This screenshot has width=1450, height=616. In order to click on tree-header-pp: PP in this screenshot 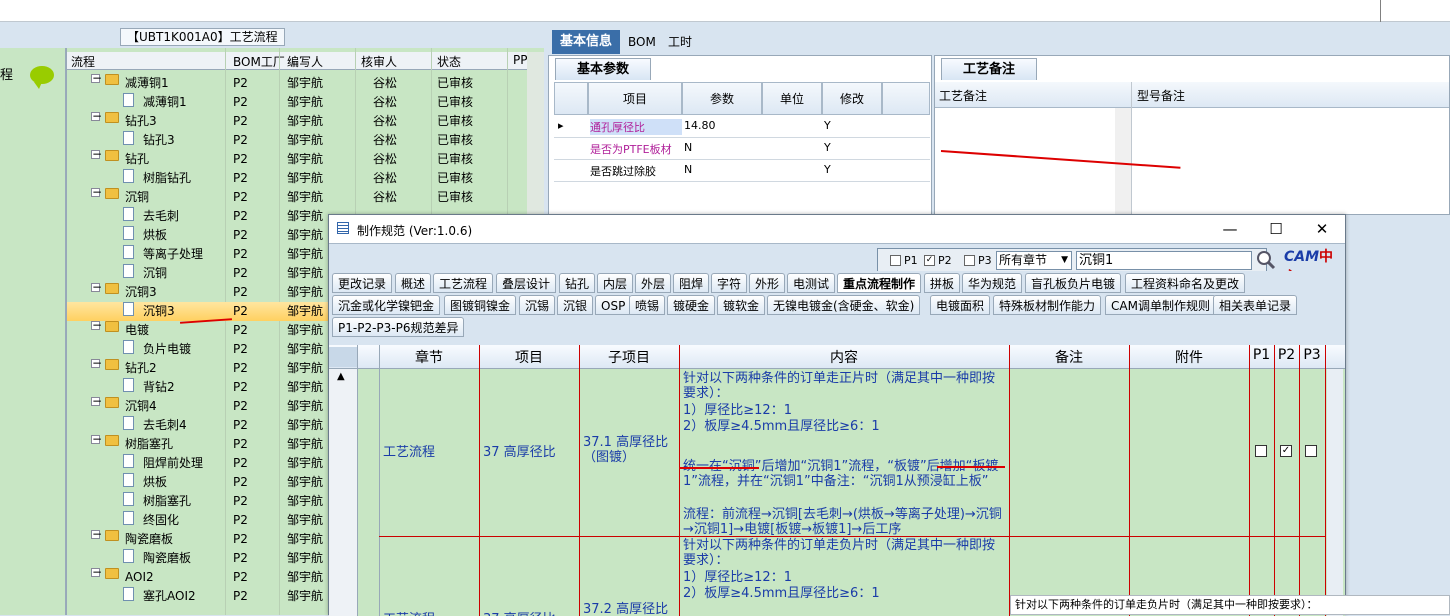, I will do `click(520, 60)`.